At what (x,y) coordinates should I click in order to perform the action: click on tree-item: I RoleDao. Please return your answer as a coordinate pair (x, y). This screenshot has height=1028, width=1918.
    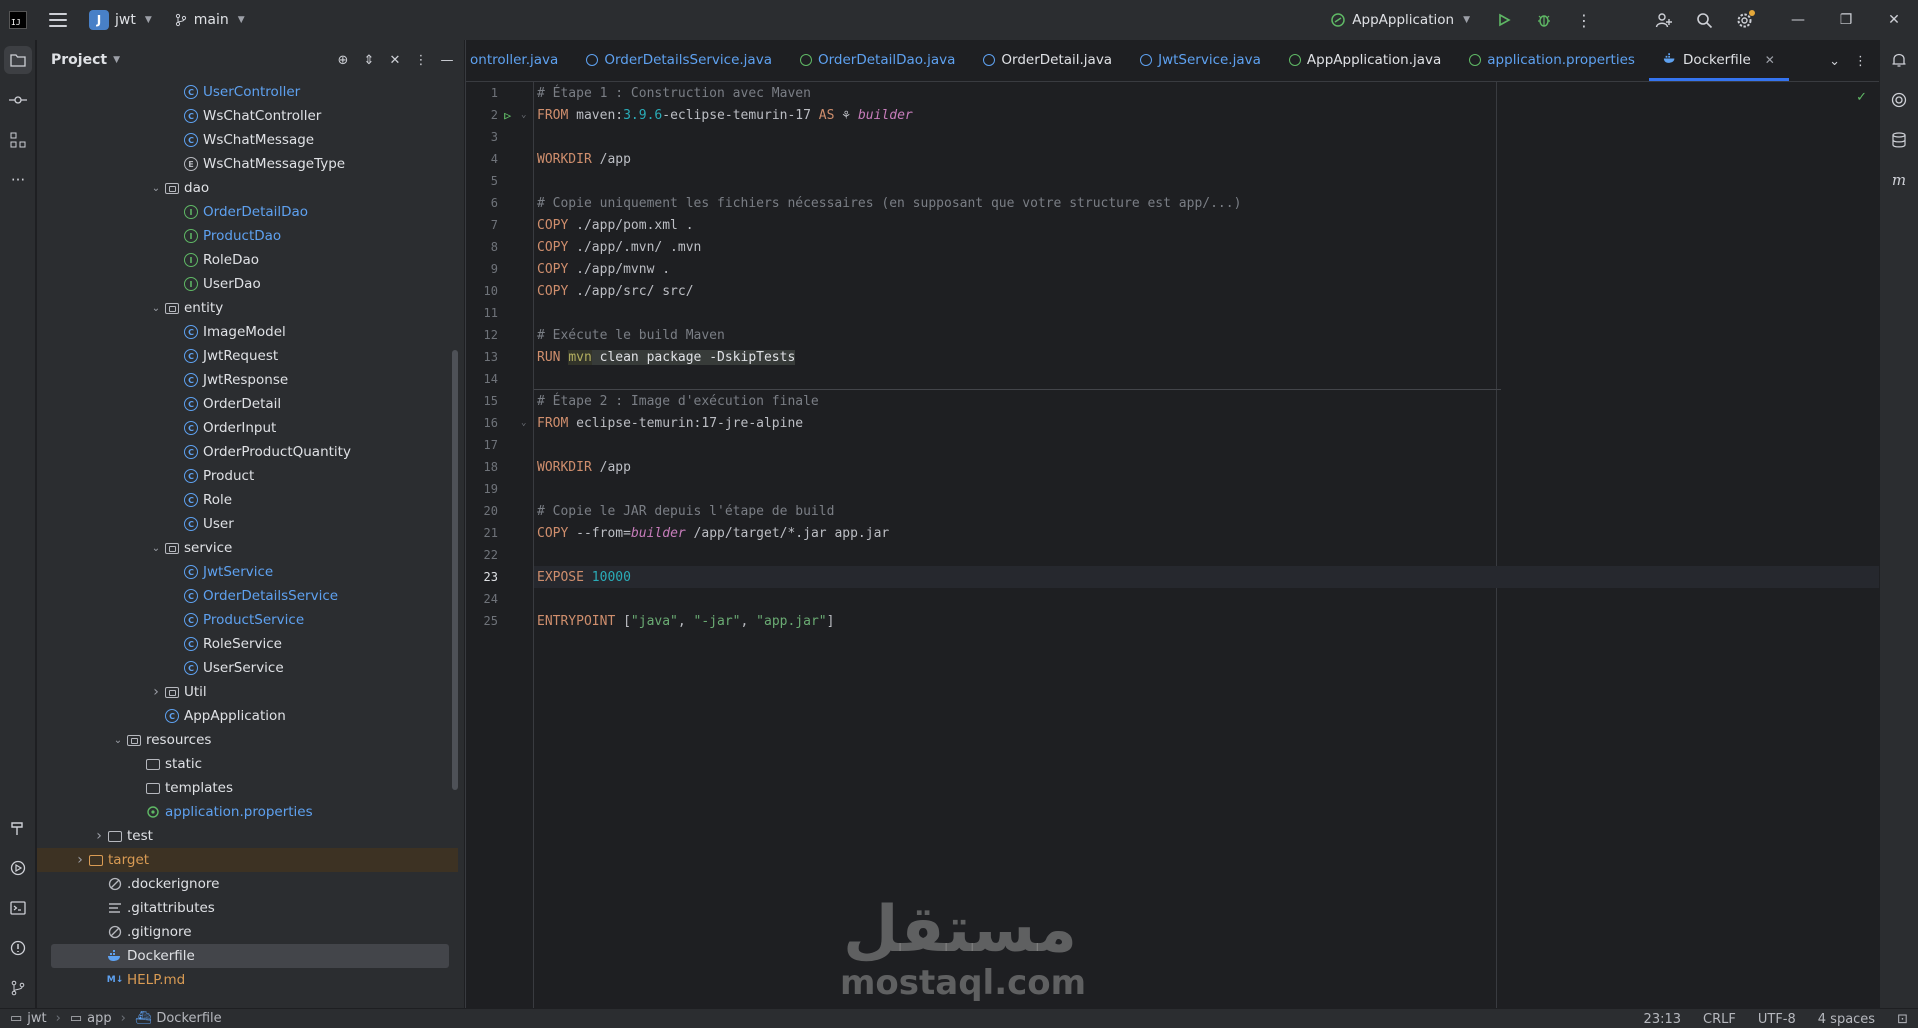
    Looking at the image, I should click on (247, 260).